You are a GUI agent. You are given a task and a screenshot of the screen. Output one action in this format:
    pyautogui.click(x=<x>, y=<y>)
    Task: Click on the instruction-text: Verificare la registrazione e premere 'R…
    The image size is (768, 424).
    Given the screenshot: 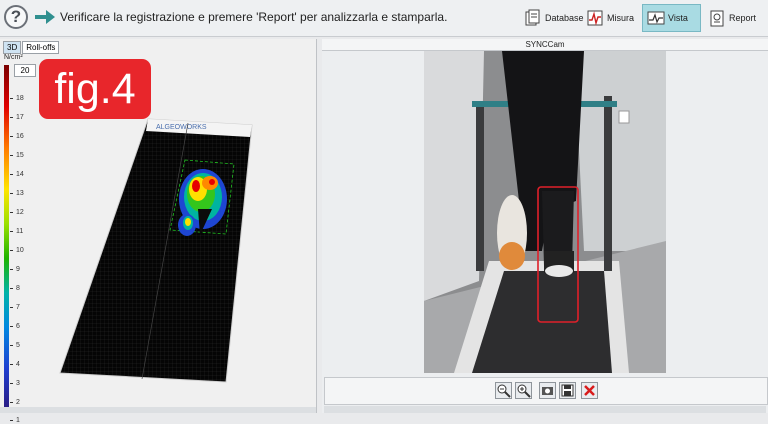 What is the action you would take?
    pyautogui.click(x=254, y=17)
    